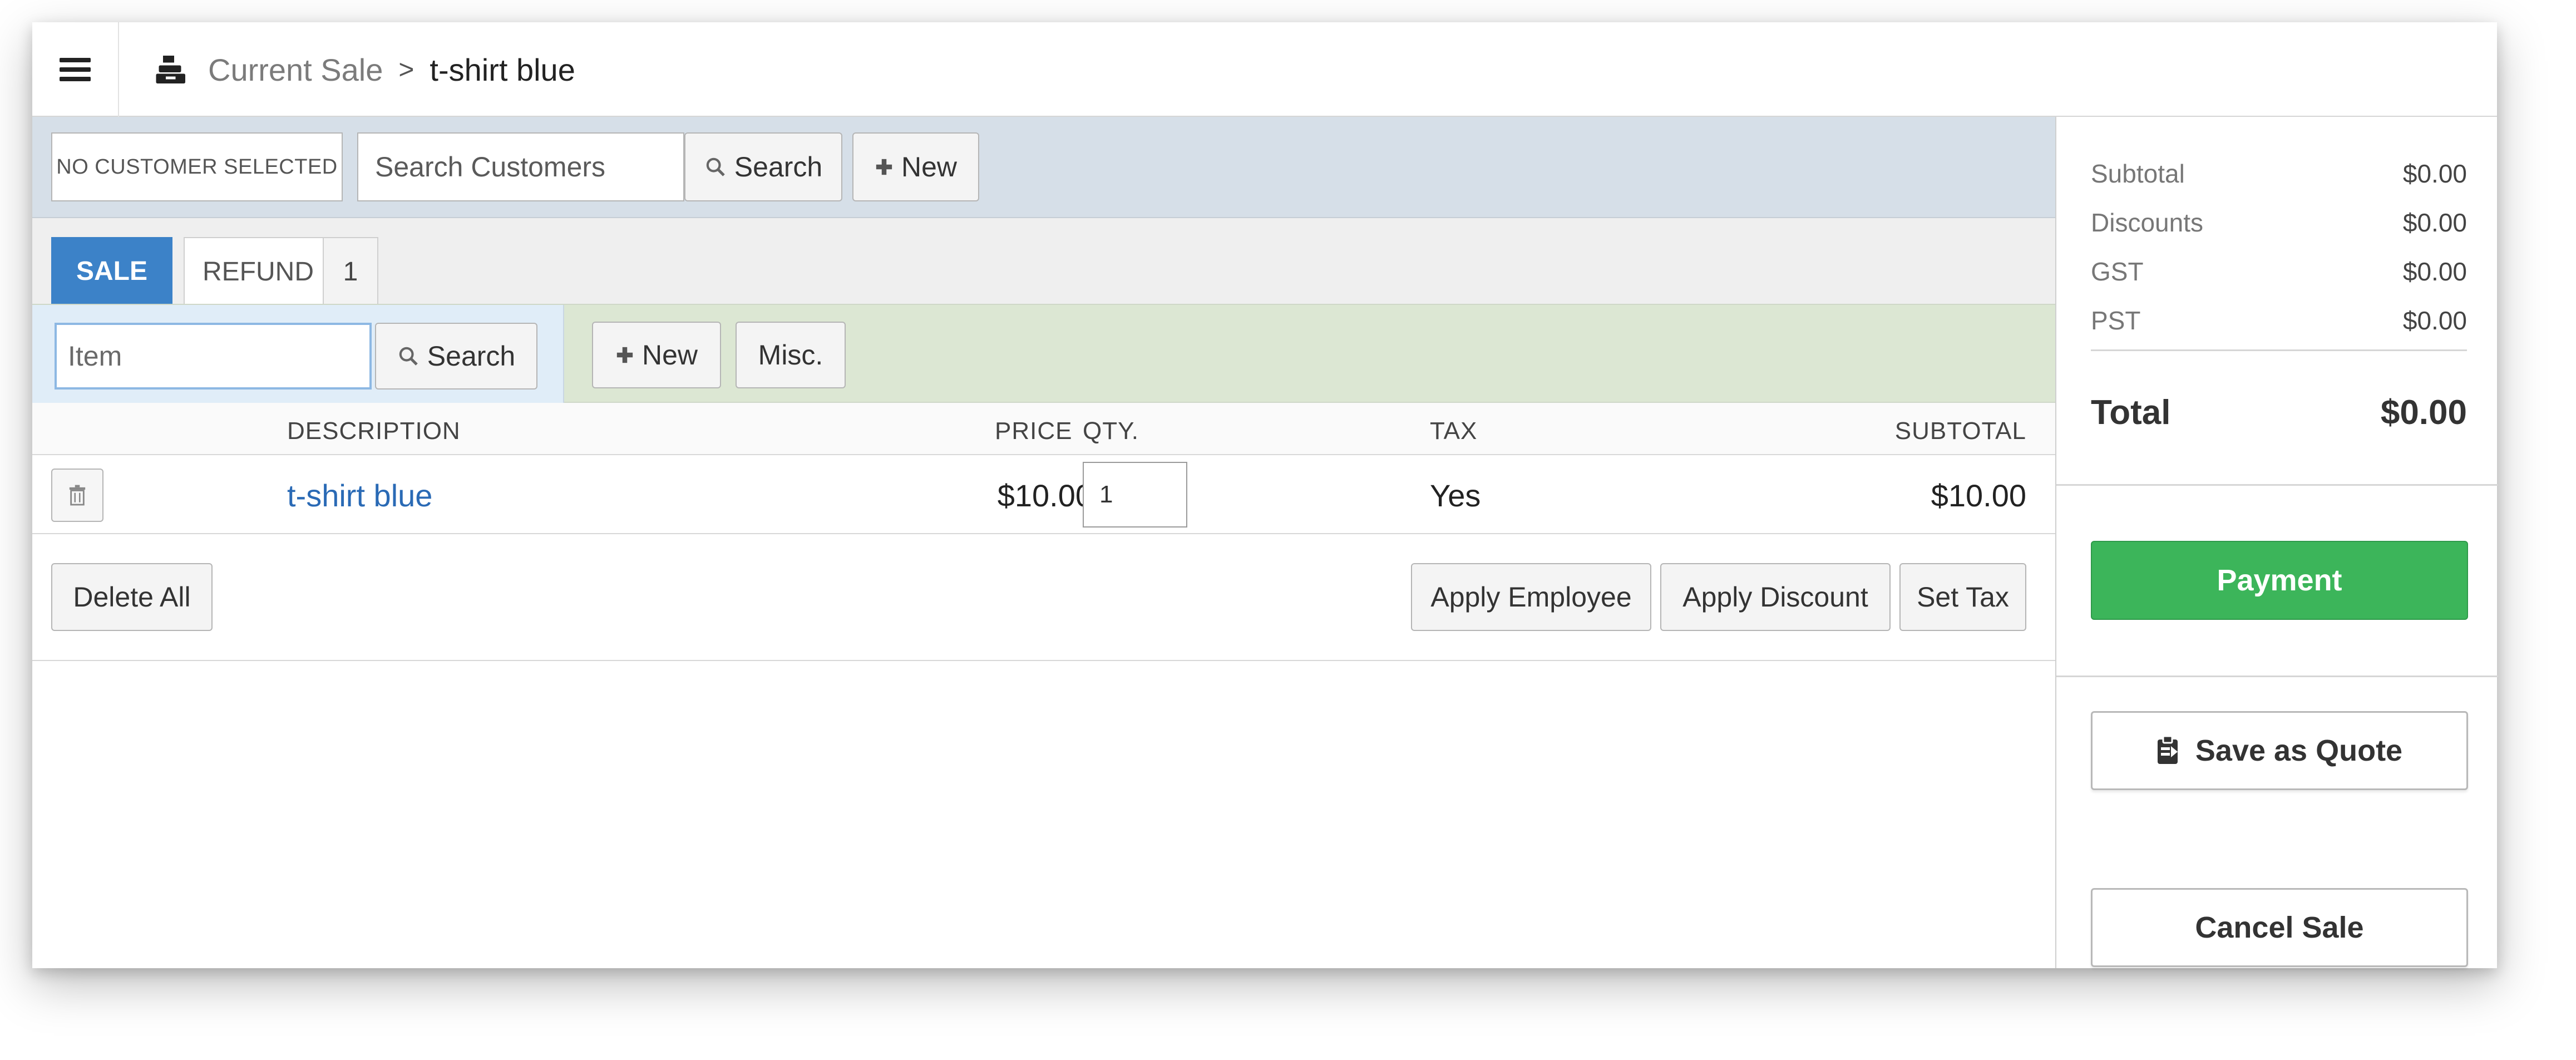 The width and height of the screenshot is (2576, 1060). What do you see at coordinates (2434, 321) in the screenshot?
I see `pst-value: $0.00` at bounding box center [2434, 321].